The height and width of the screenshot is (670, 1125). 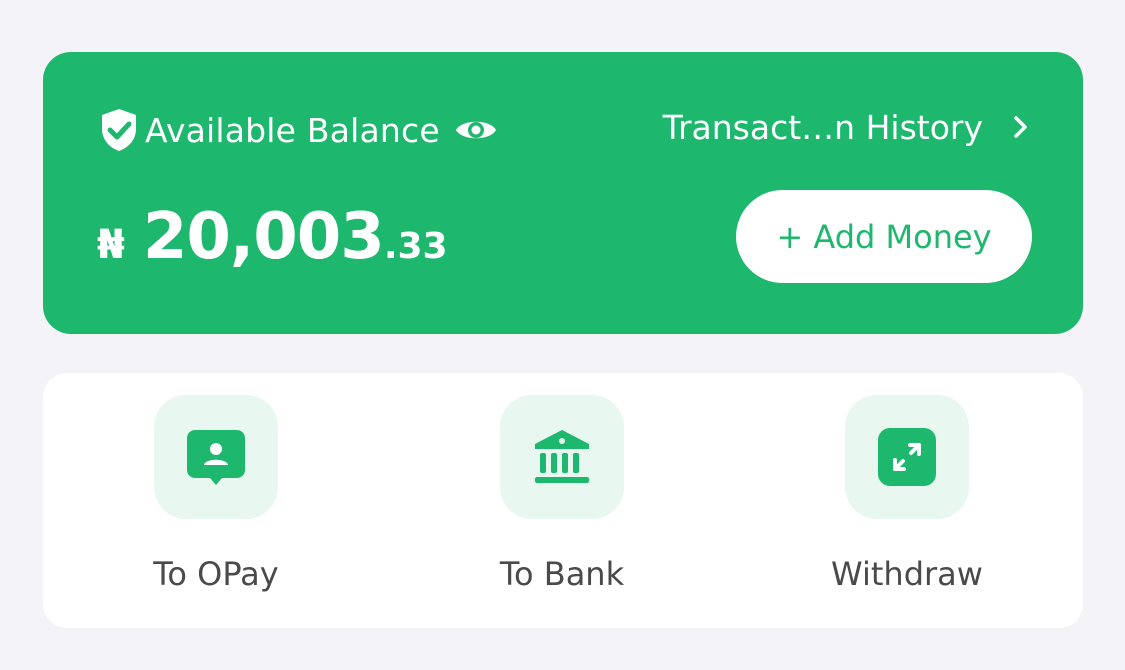 I want to click on to-opay-label: To OPay, so click(x=216, y=574).